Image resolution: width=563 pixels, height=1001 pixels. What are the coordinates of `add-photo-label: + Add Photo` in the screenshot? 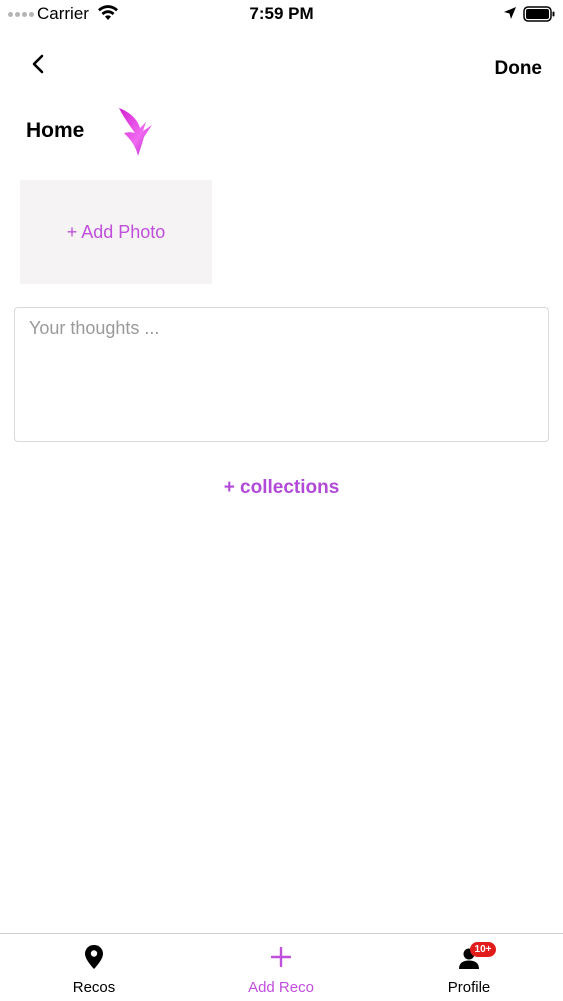 It's located at (116, 231).